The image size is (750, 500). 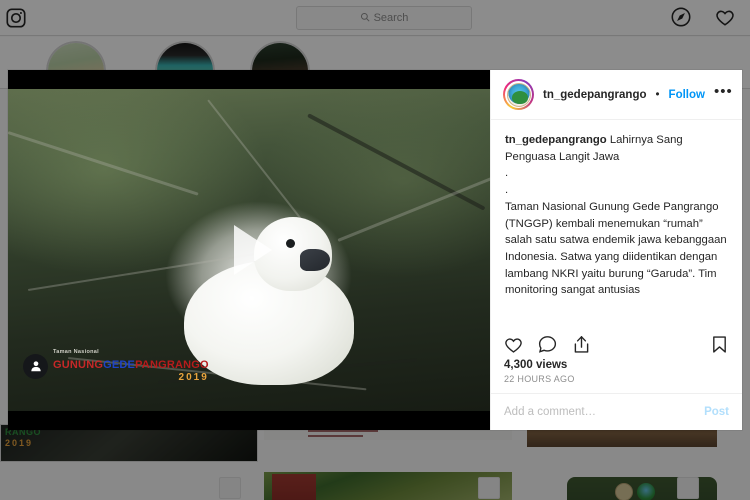 I want to click on bookmark-save-icon, so click(x=719, y=344).